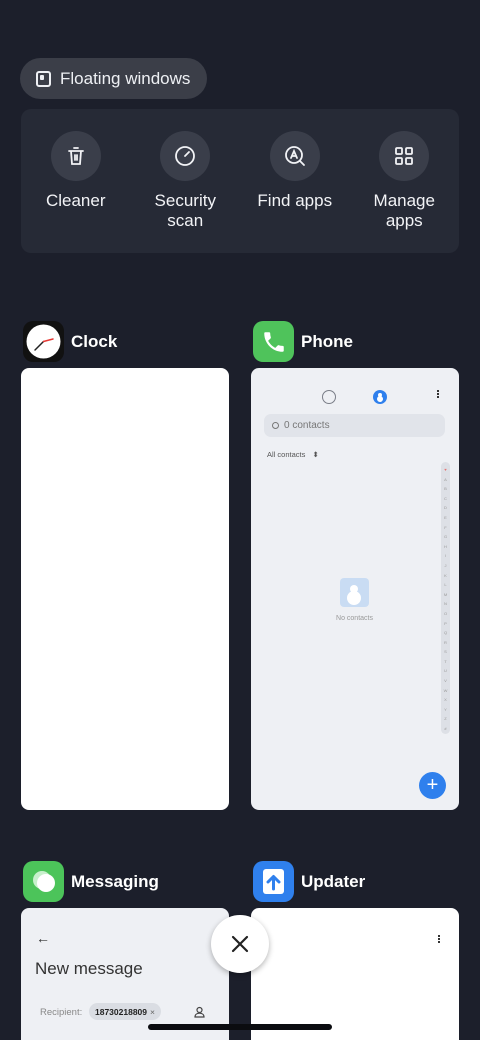  I want to click on cleaner-label: Cleaner, so click(75, 200).